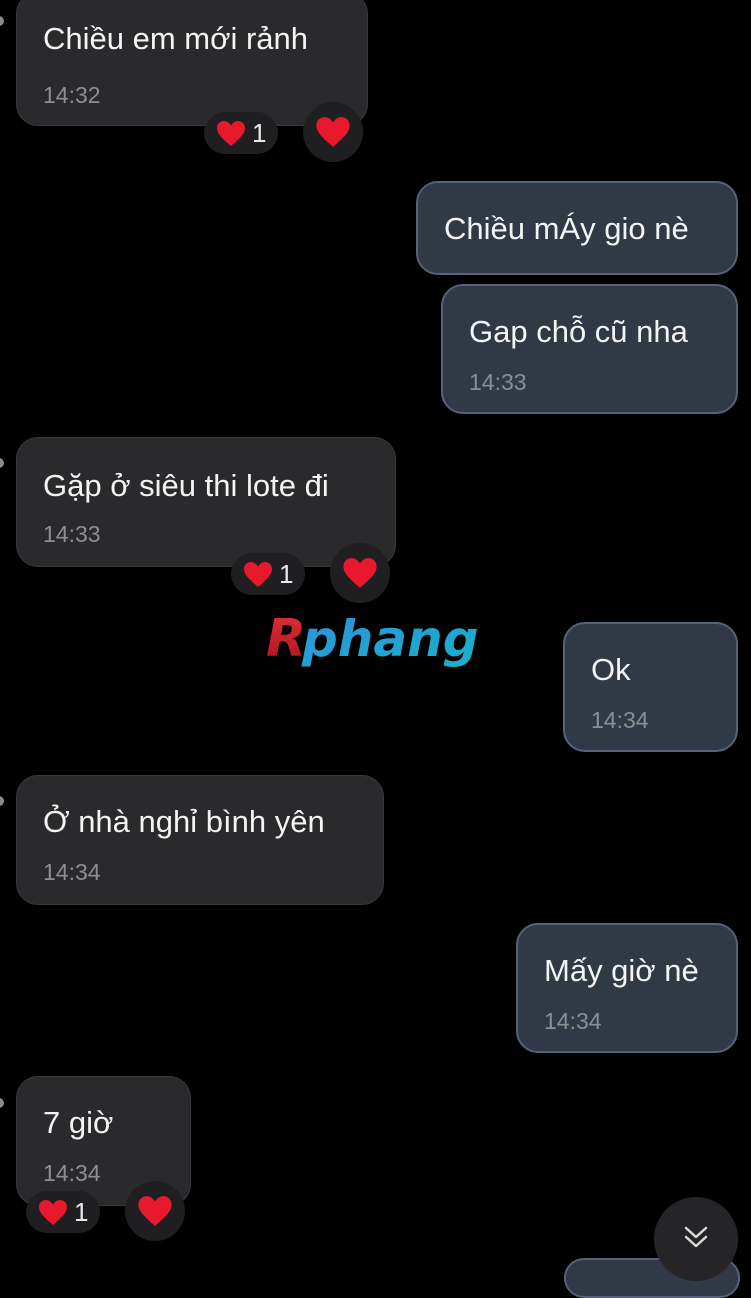 The width and height of the screenshot is (751, 1298). I want to click on message-text: Chiều em mới rảnh, so click(175, 38).